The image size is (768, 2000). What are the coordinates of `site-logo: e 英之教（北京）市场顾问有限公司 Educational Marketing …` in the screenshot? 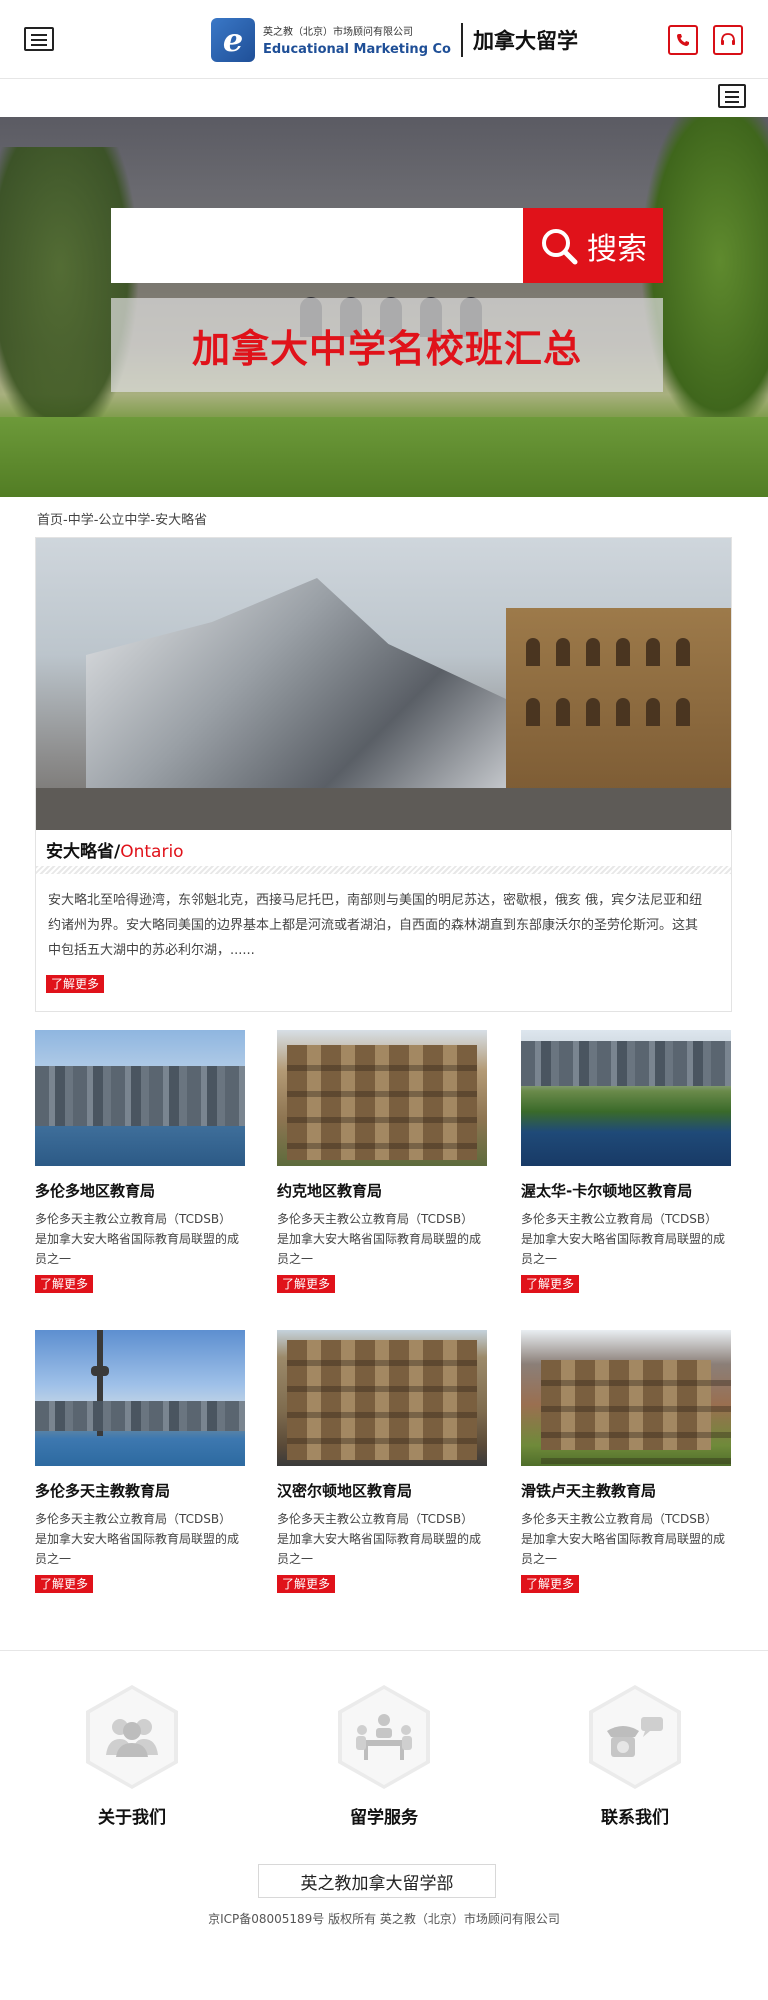 It's located at (394, 40).